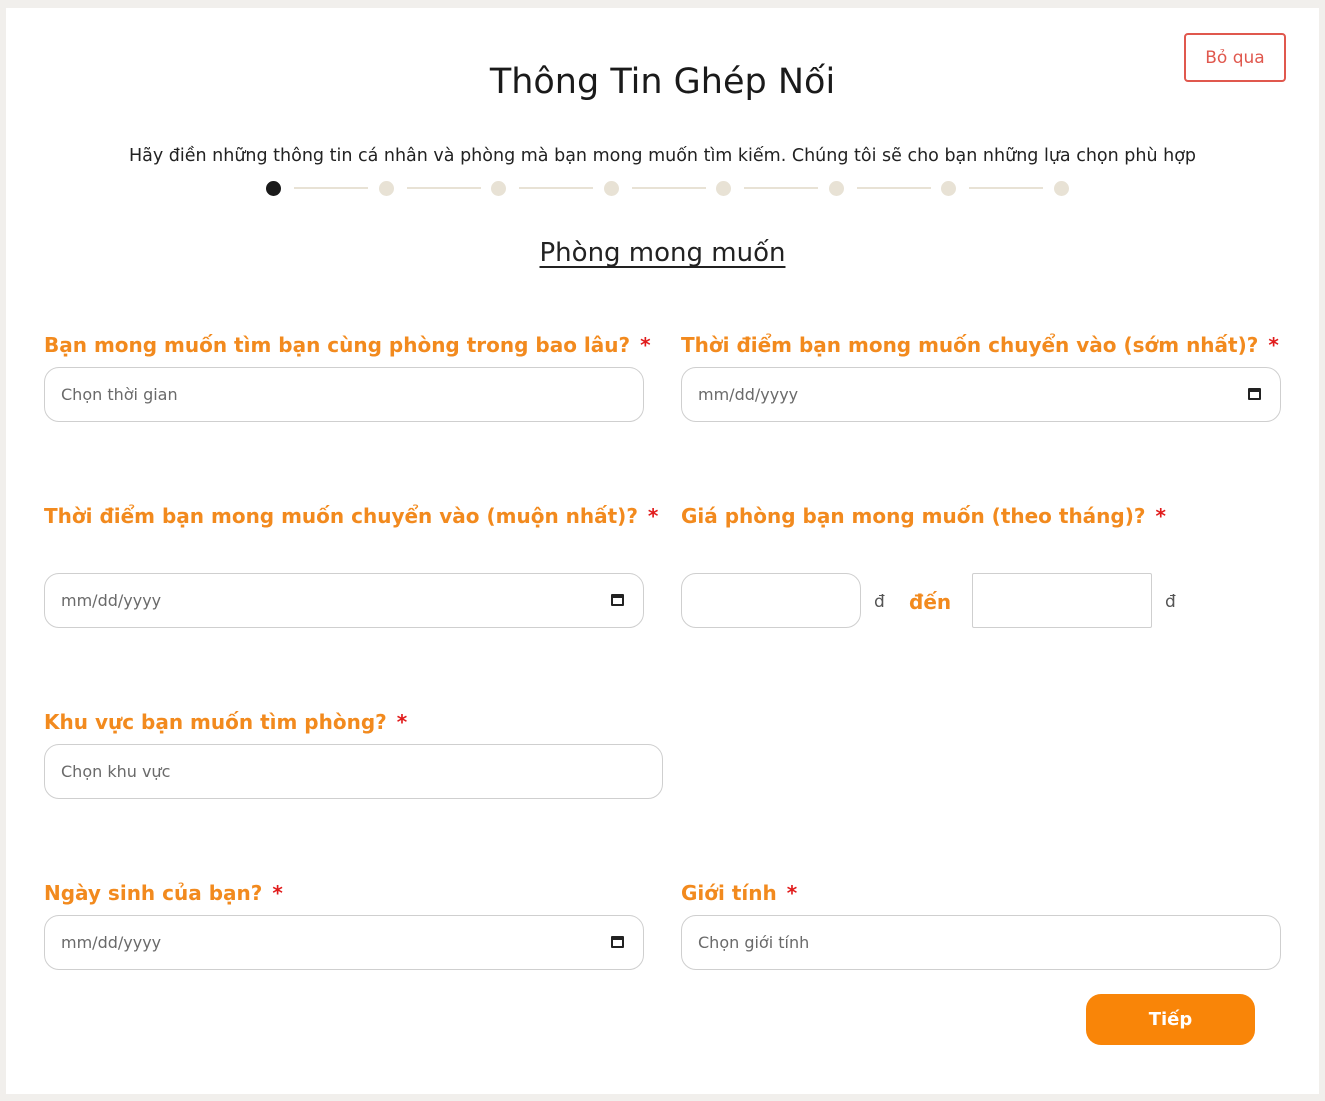 The width and height of the screenshot is (1325, 1101). I want to click on area-select: Chọn khu vực, so click(353, 771).